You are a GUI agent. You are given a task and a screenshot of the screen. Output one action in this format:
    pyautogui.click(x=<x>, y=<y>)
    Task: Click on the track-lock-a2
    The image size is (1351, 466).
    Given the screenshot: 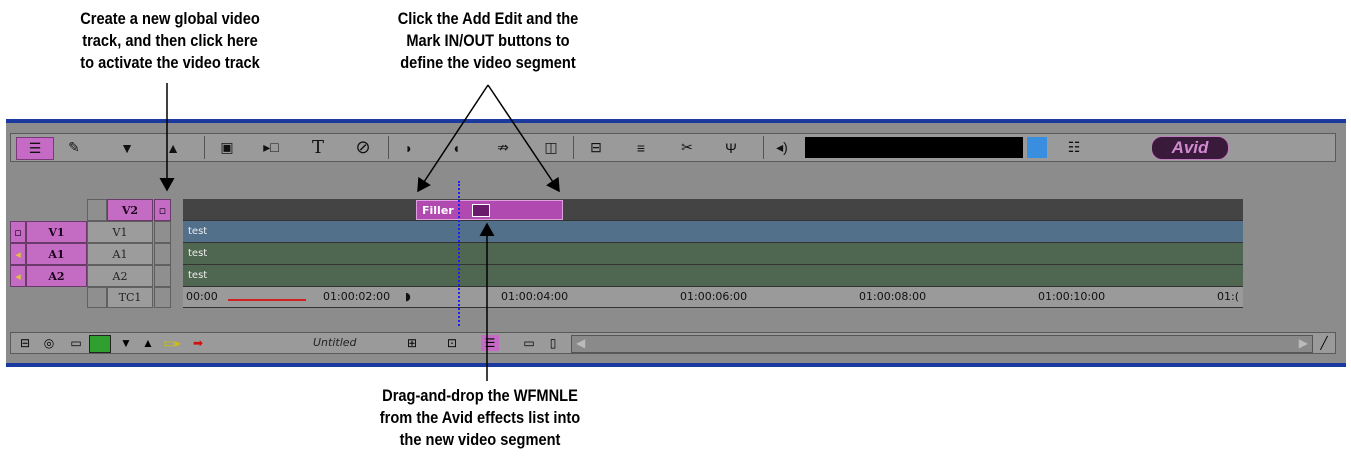 What is the action you would take?
    pyautogui.click(x=162, y=276)
    